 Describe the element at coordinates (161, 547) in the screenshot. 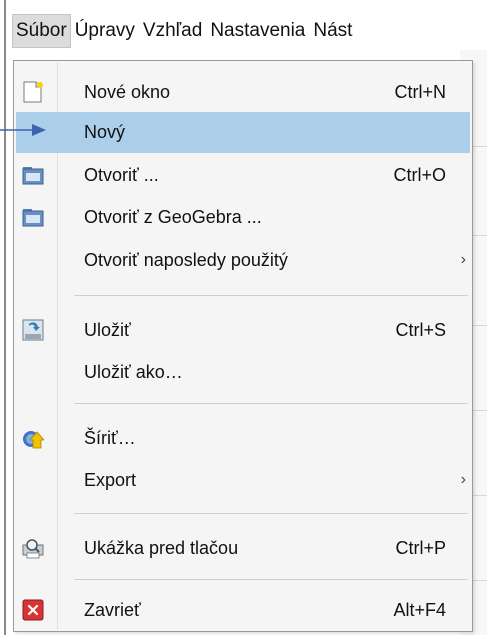

I see `menu-item-label: Ukážka pred tlačou` at that location.